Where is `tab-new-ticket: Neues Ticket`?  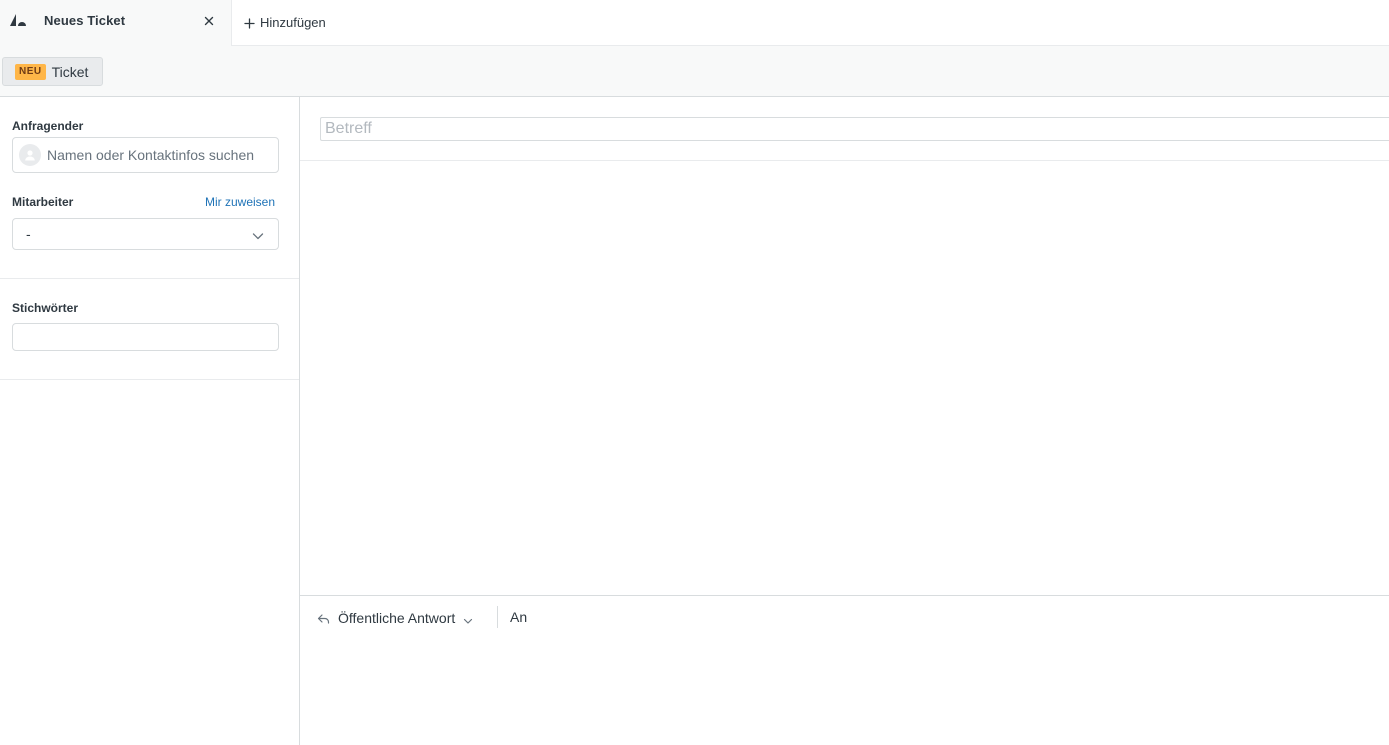 tab-new-ticket: Neues Ticket is located at coordinates (116, 23).